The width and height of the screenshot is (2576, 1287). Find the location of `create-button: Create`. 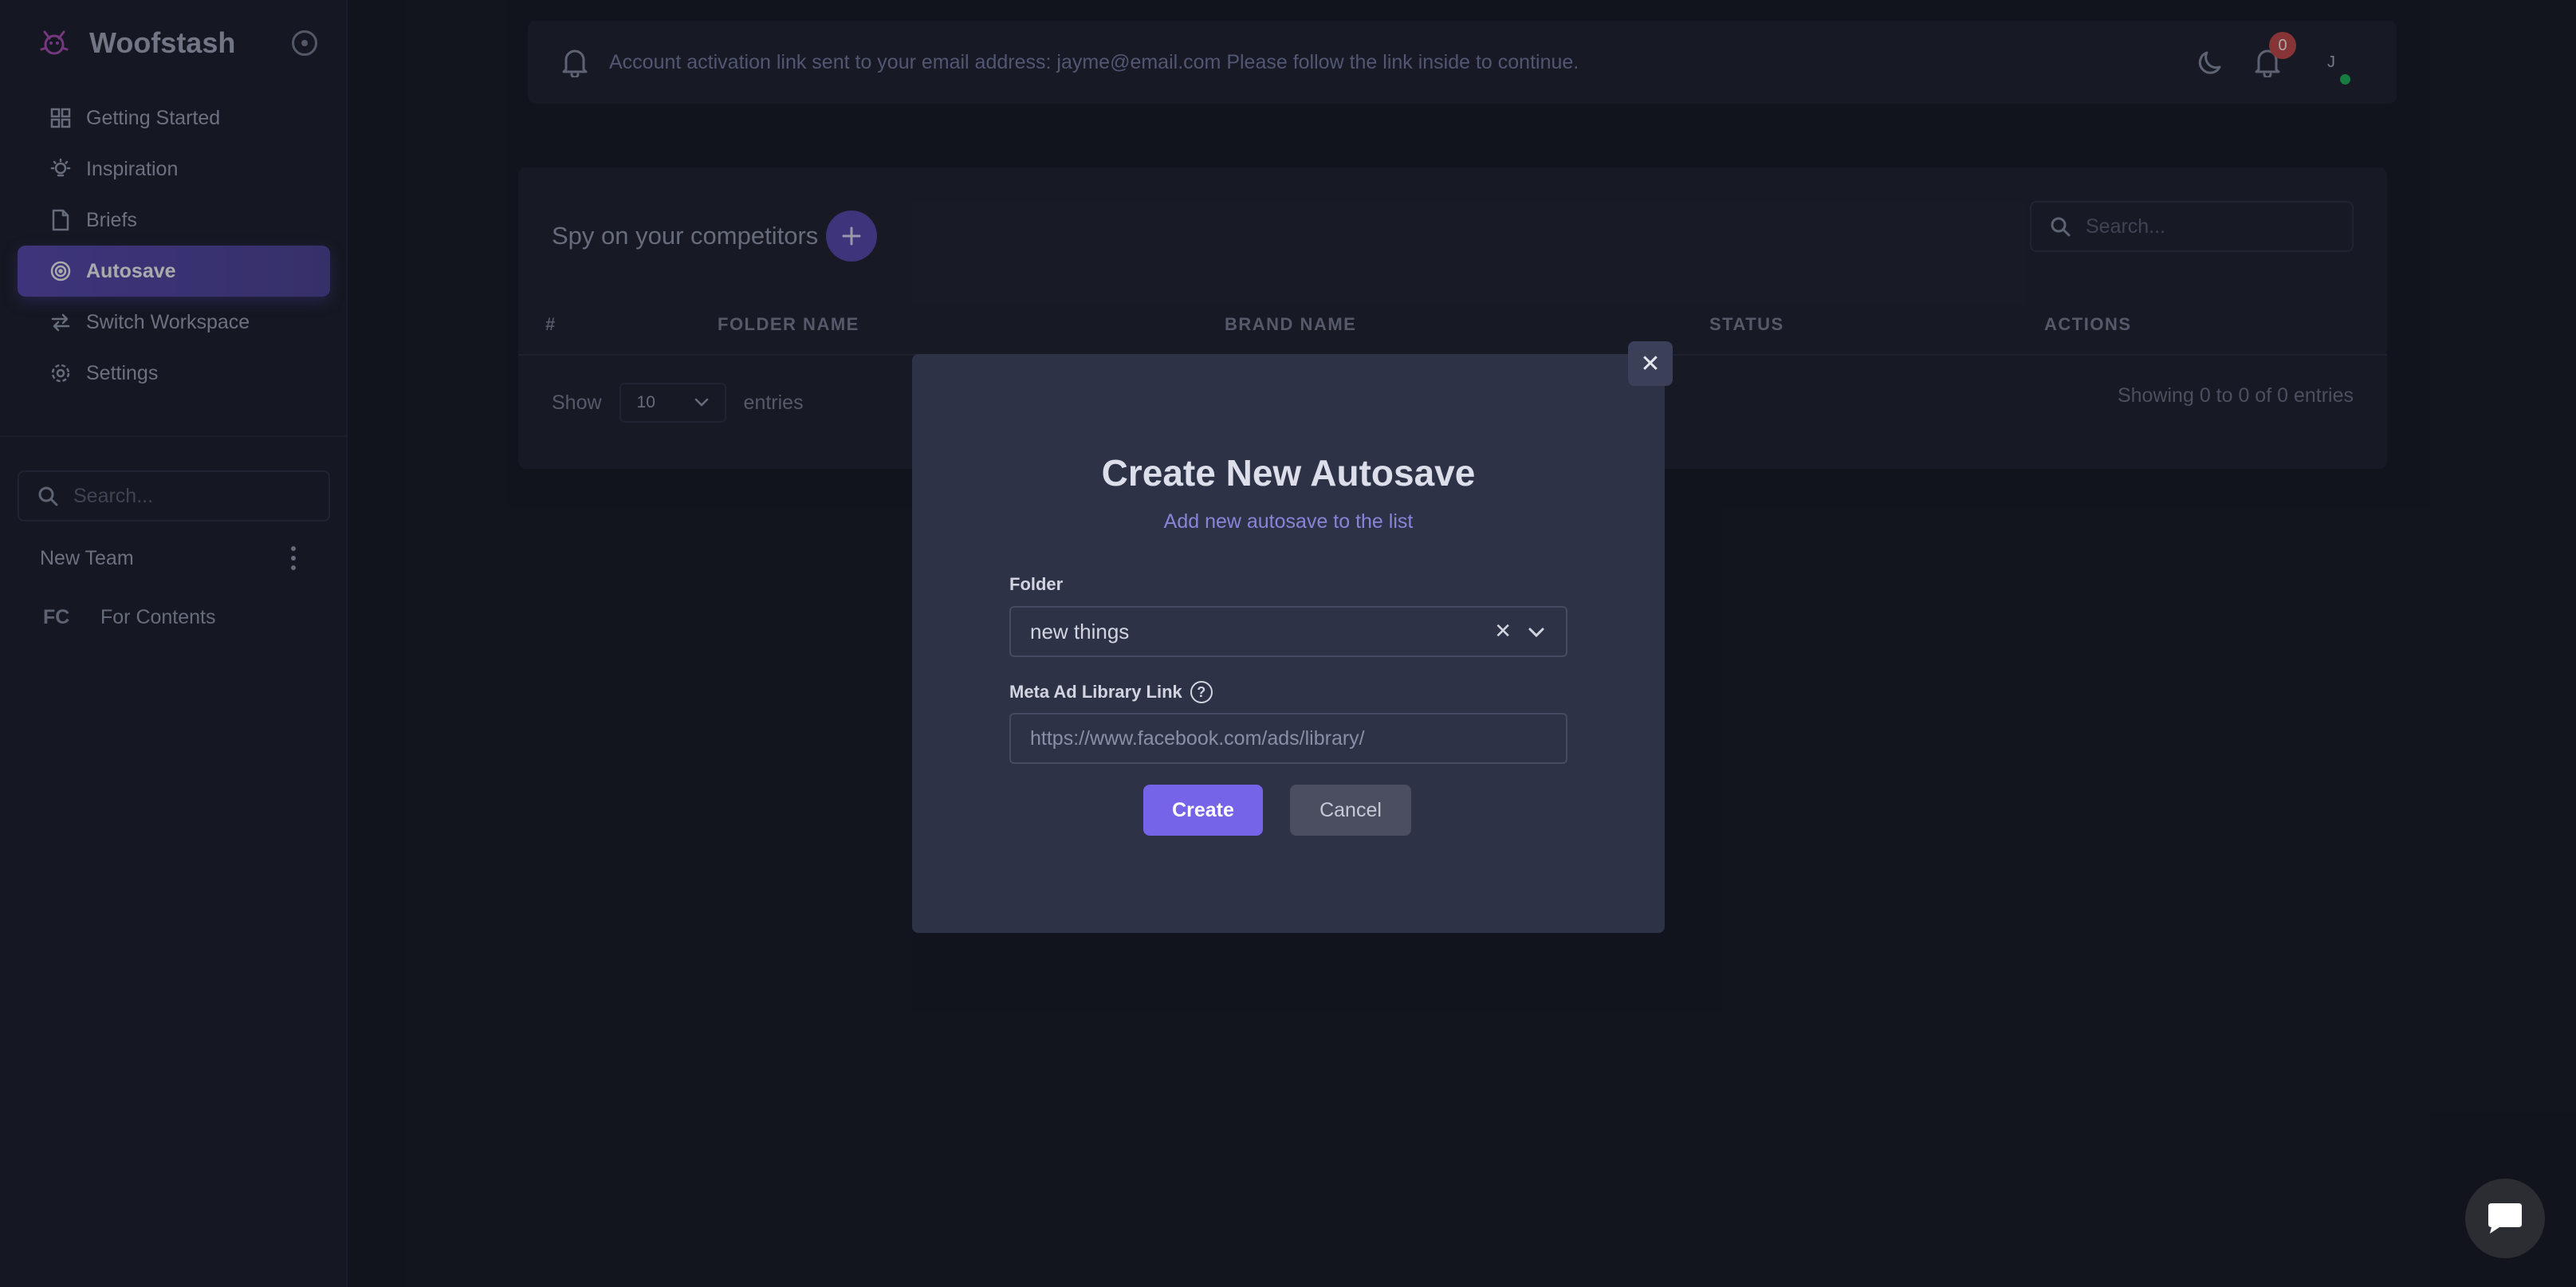

create-button: Create is located at coordinates (1203, 810).